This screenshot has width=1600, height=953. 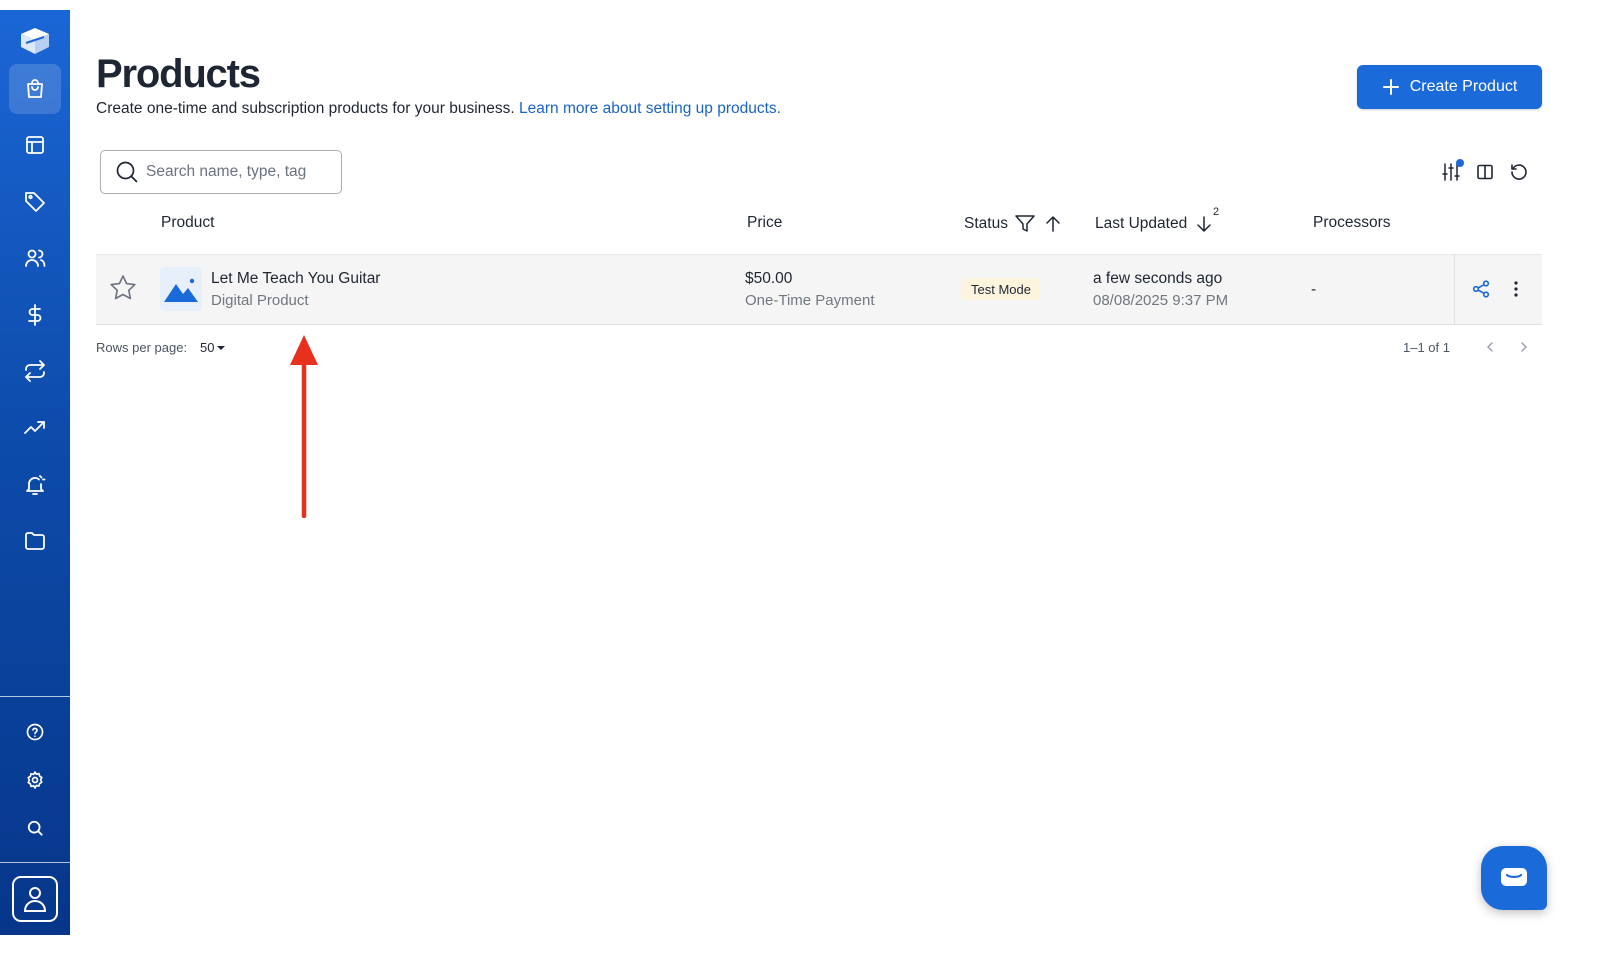 I want to click on sidebar-item-analytics, so click(x=35, y=428).